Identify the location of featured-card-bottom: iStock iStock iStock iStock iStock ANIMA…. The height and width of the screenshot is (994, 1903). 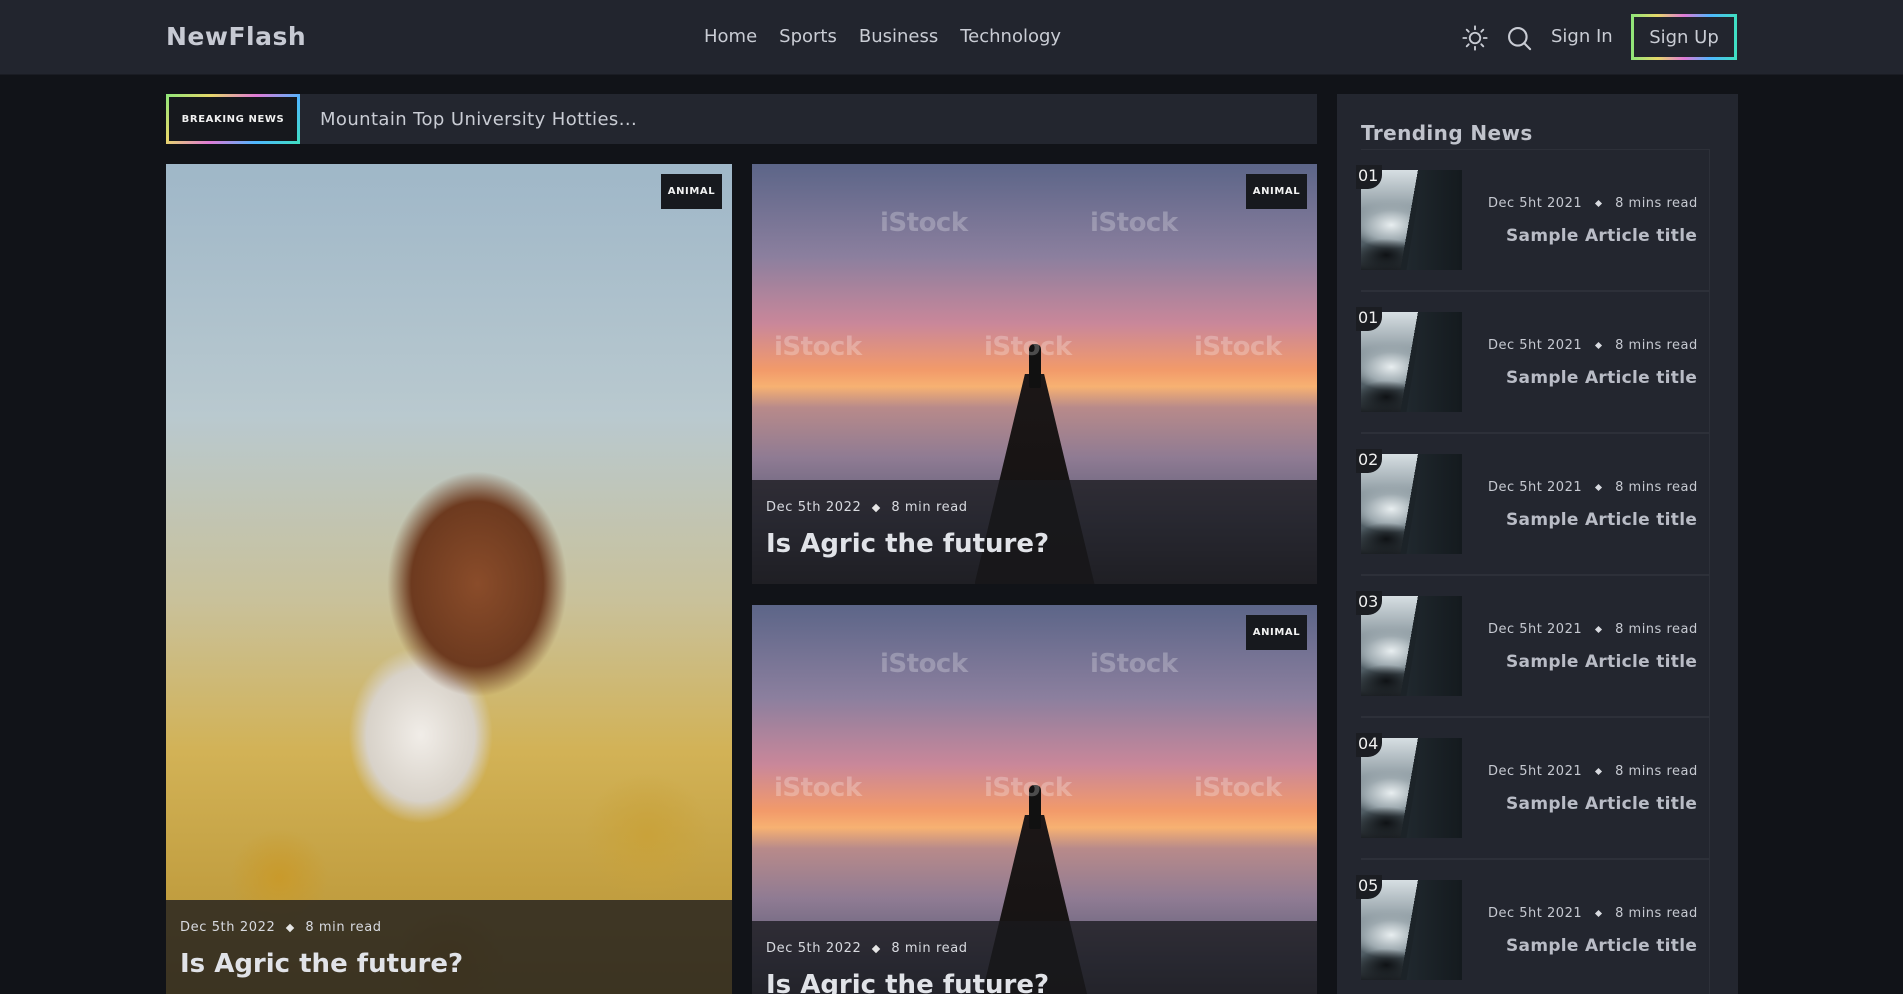
(1034, 799).